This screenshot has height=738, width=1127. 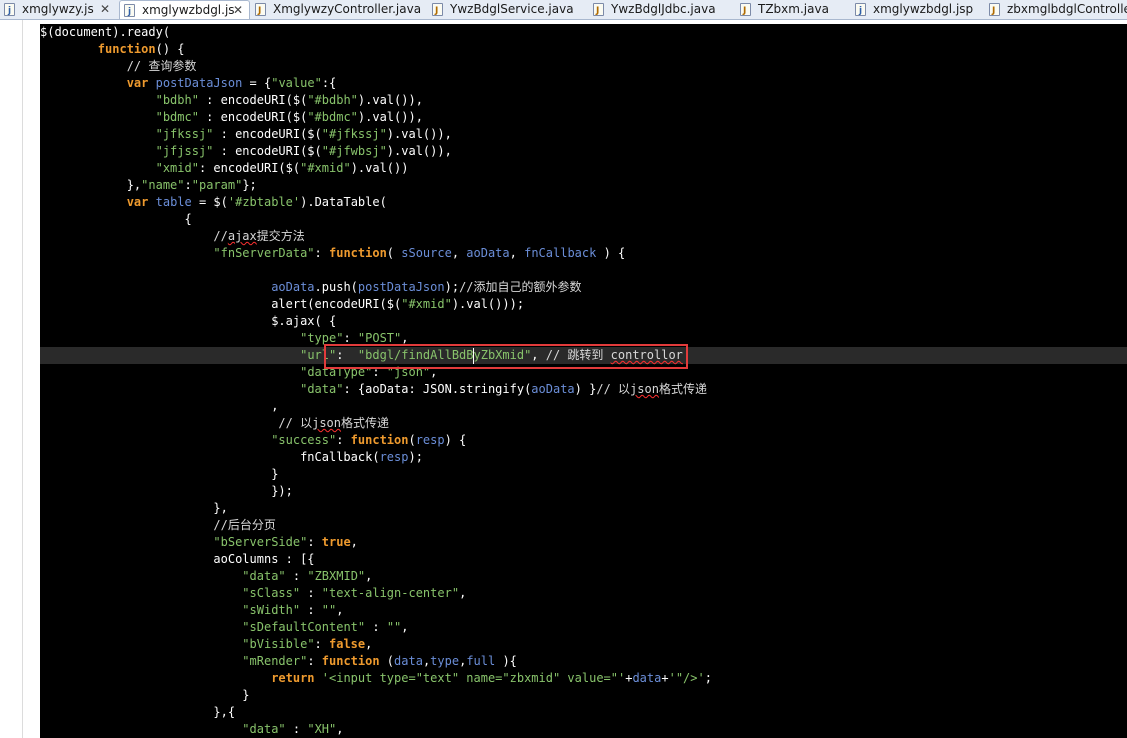 What do you see at coordinates (583, 440) in the screenshot?
I see `code-line: "success": function(resp) {` at bounding box center [583, 440].